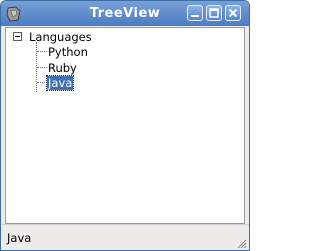  I want to click on titlebar: TreeView, so click(125, 13).